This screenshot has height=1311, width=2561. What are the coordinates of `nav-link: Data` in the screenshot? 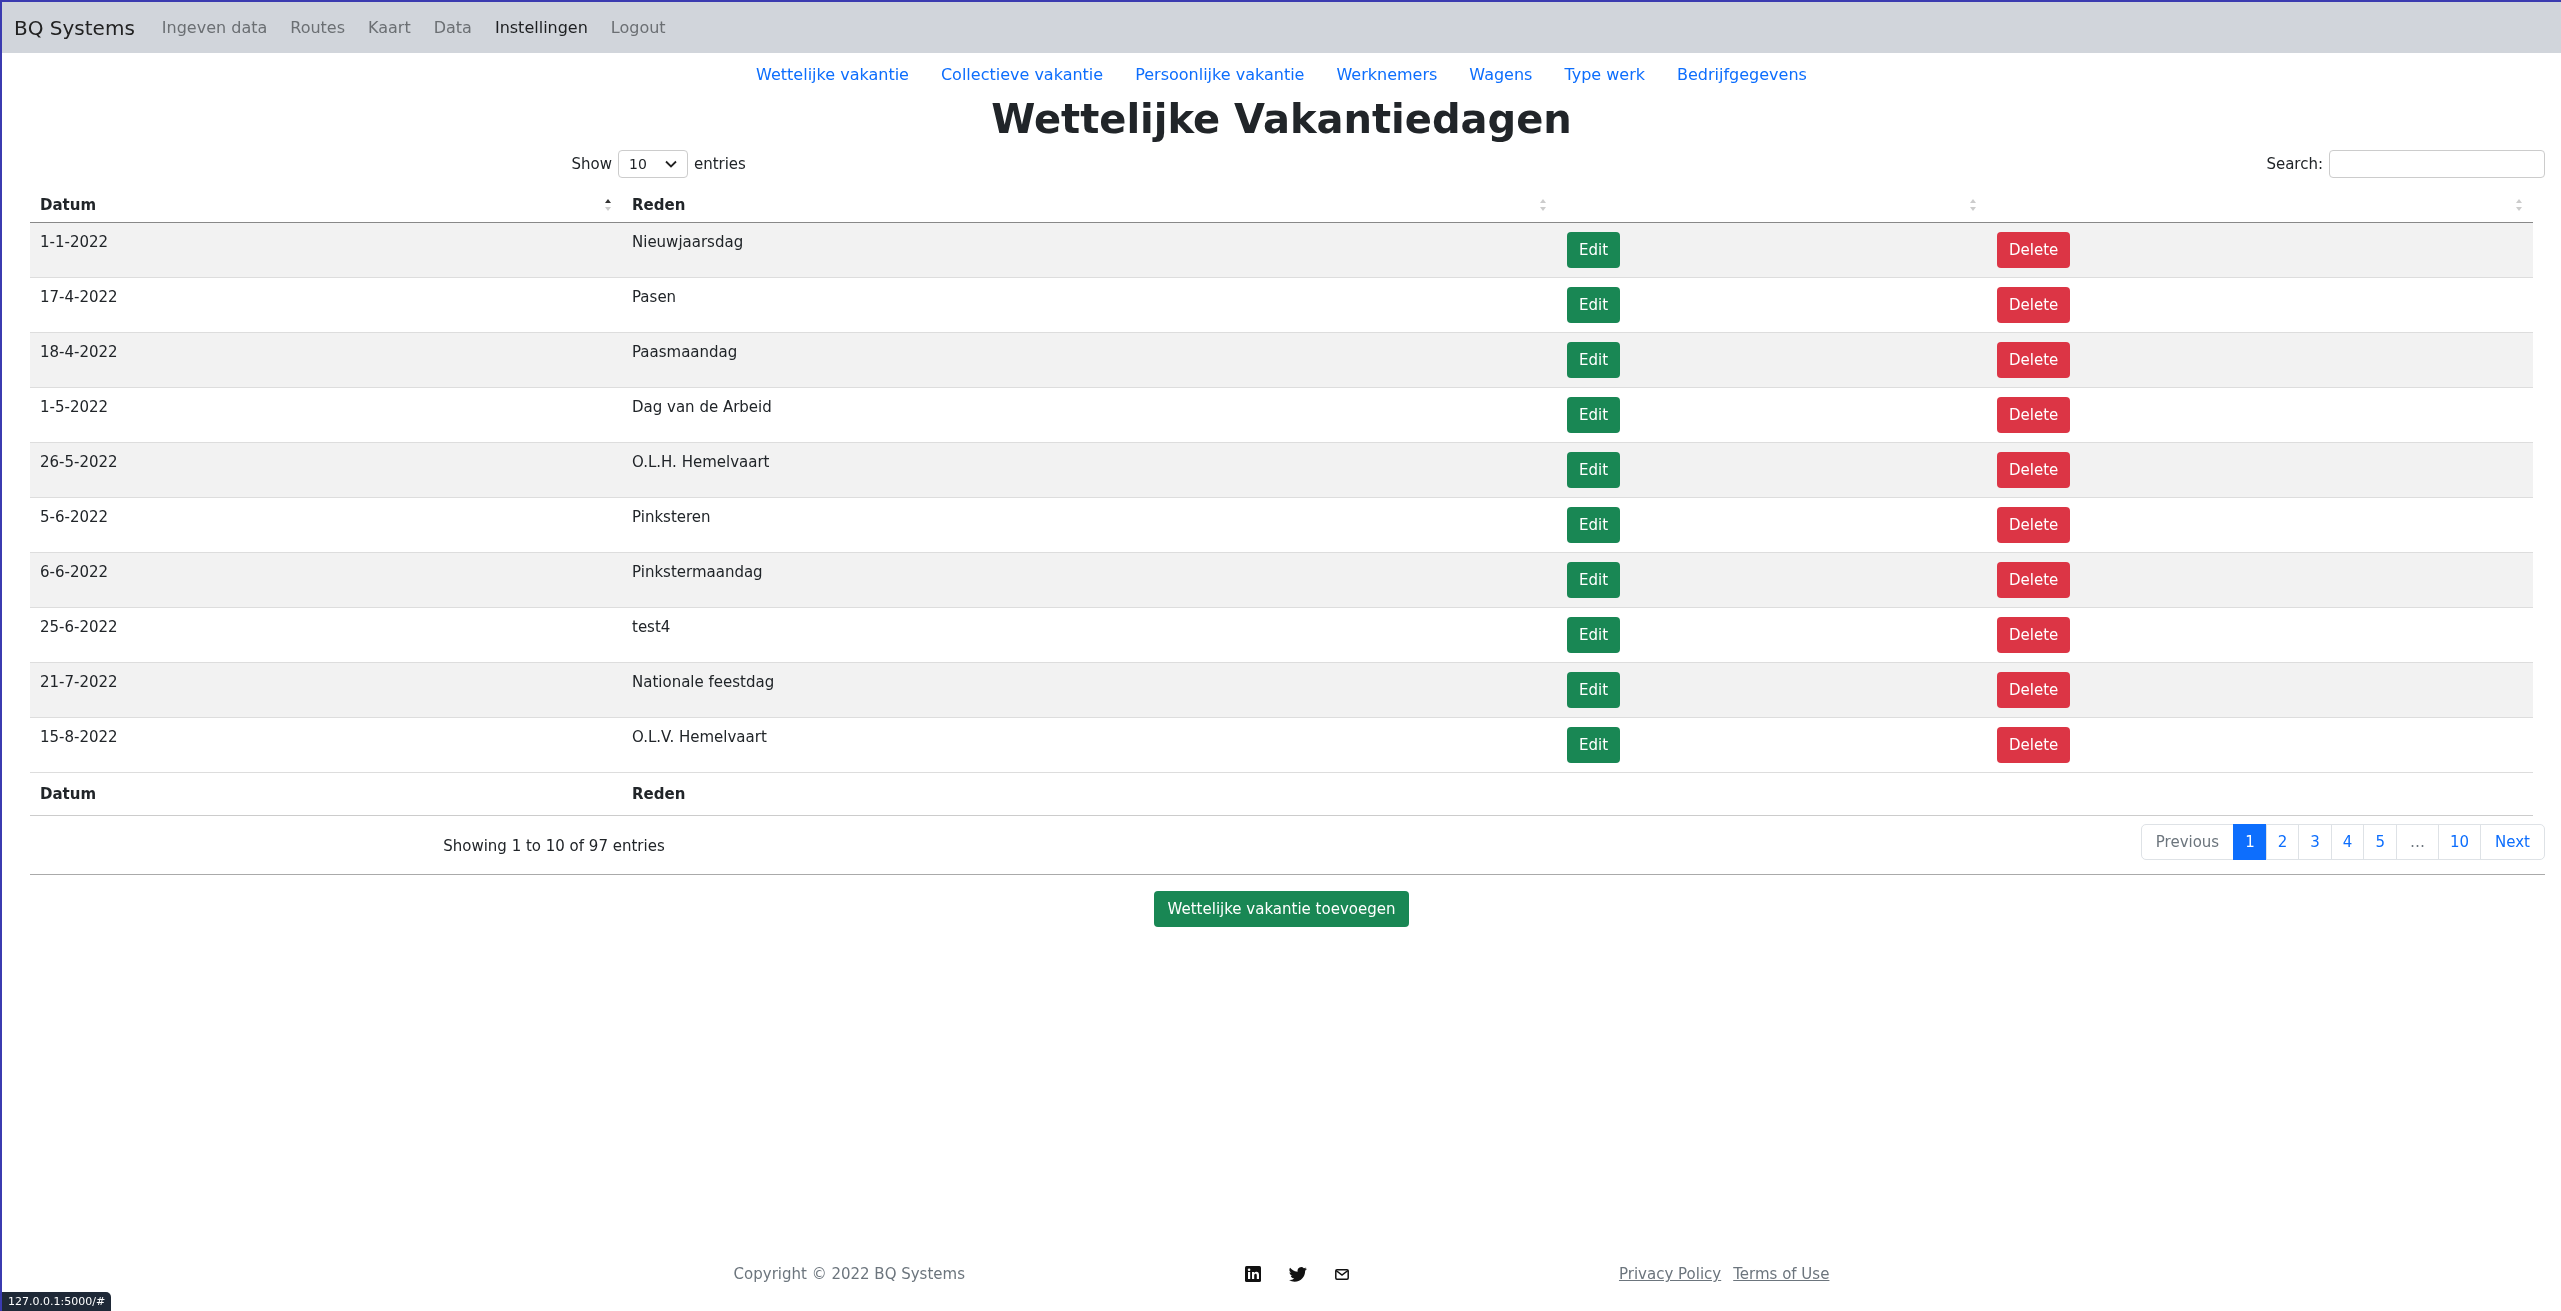 It's located at (452, 27).